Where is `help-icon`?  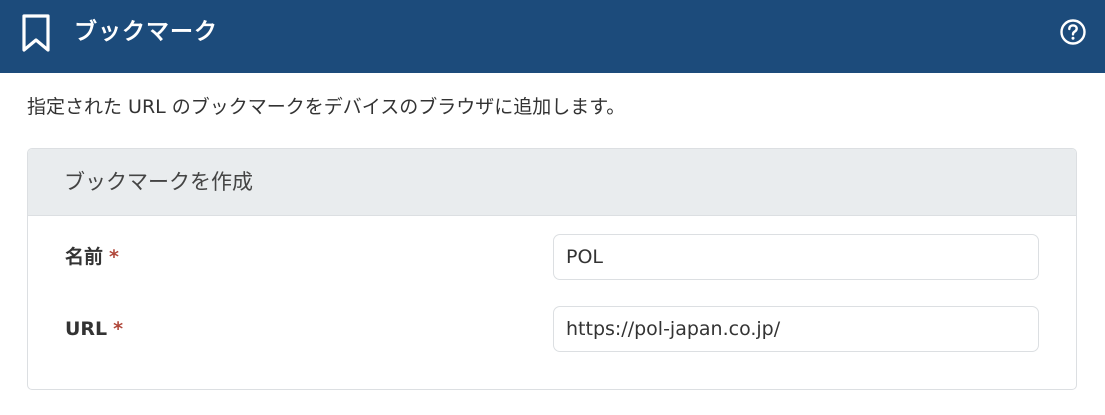
help-icon is located at coordinates (1073, 32).